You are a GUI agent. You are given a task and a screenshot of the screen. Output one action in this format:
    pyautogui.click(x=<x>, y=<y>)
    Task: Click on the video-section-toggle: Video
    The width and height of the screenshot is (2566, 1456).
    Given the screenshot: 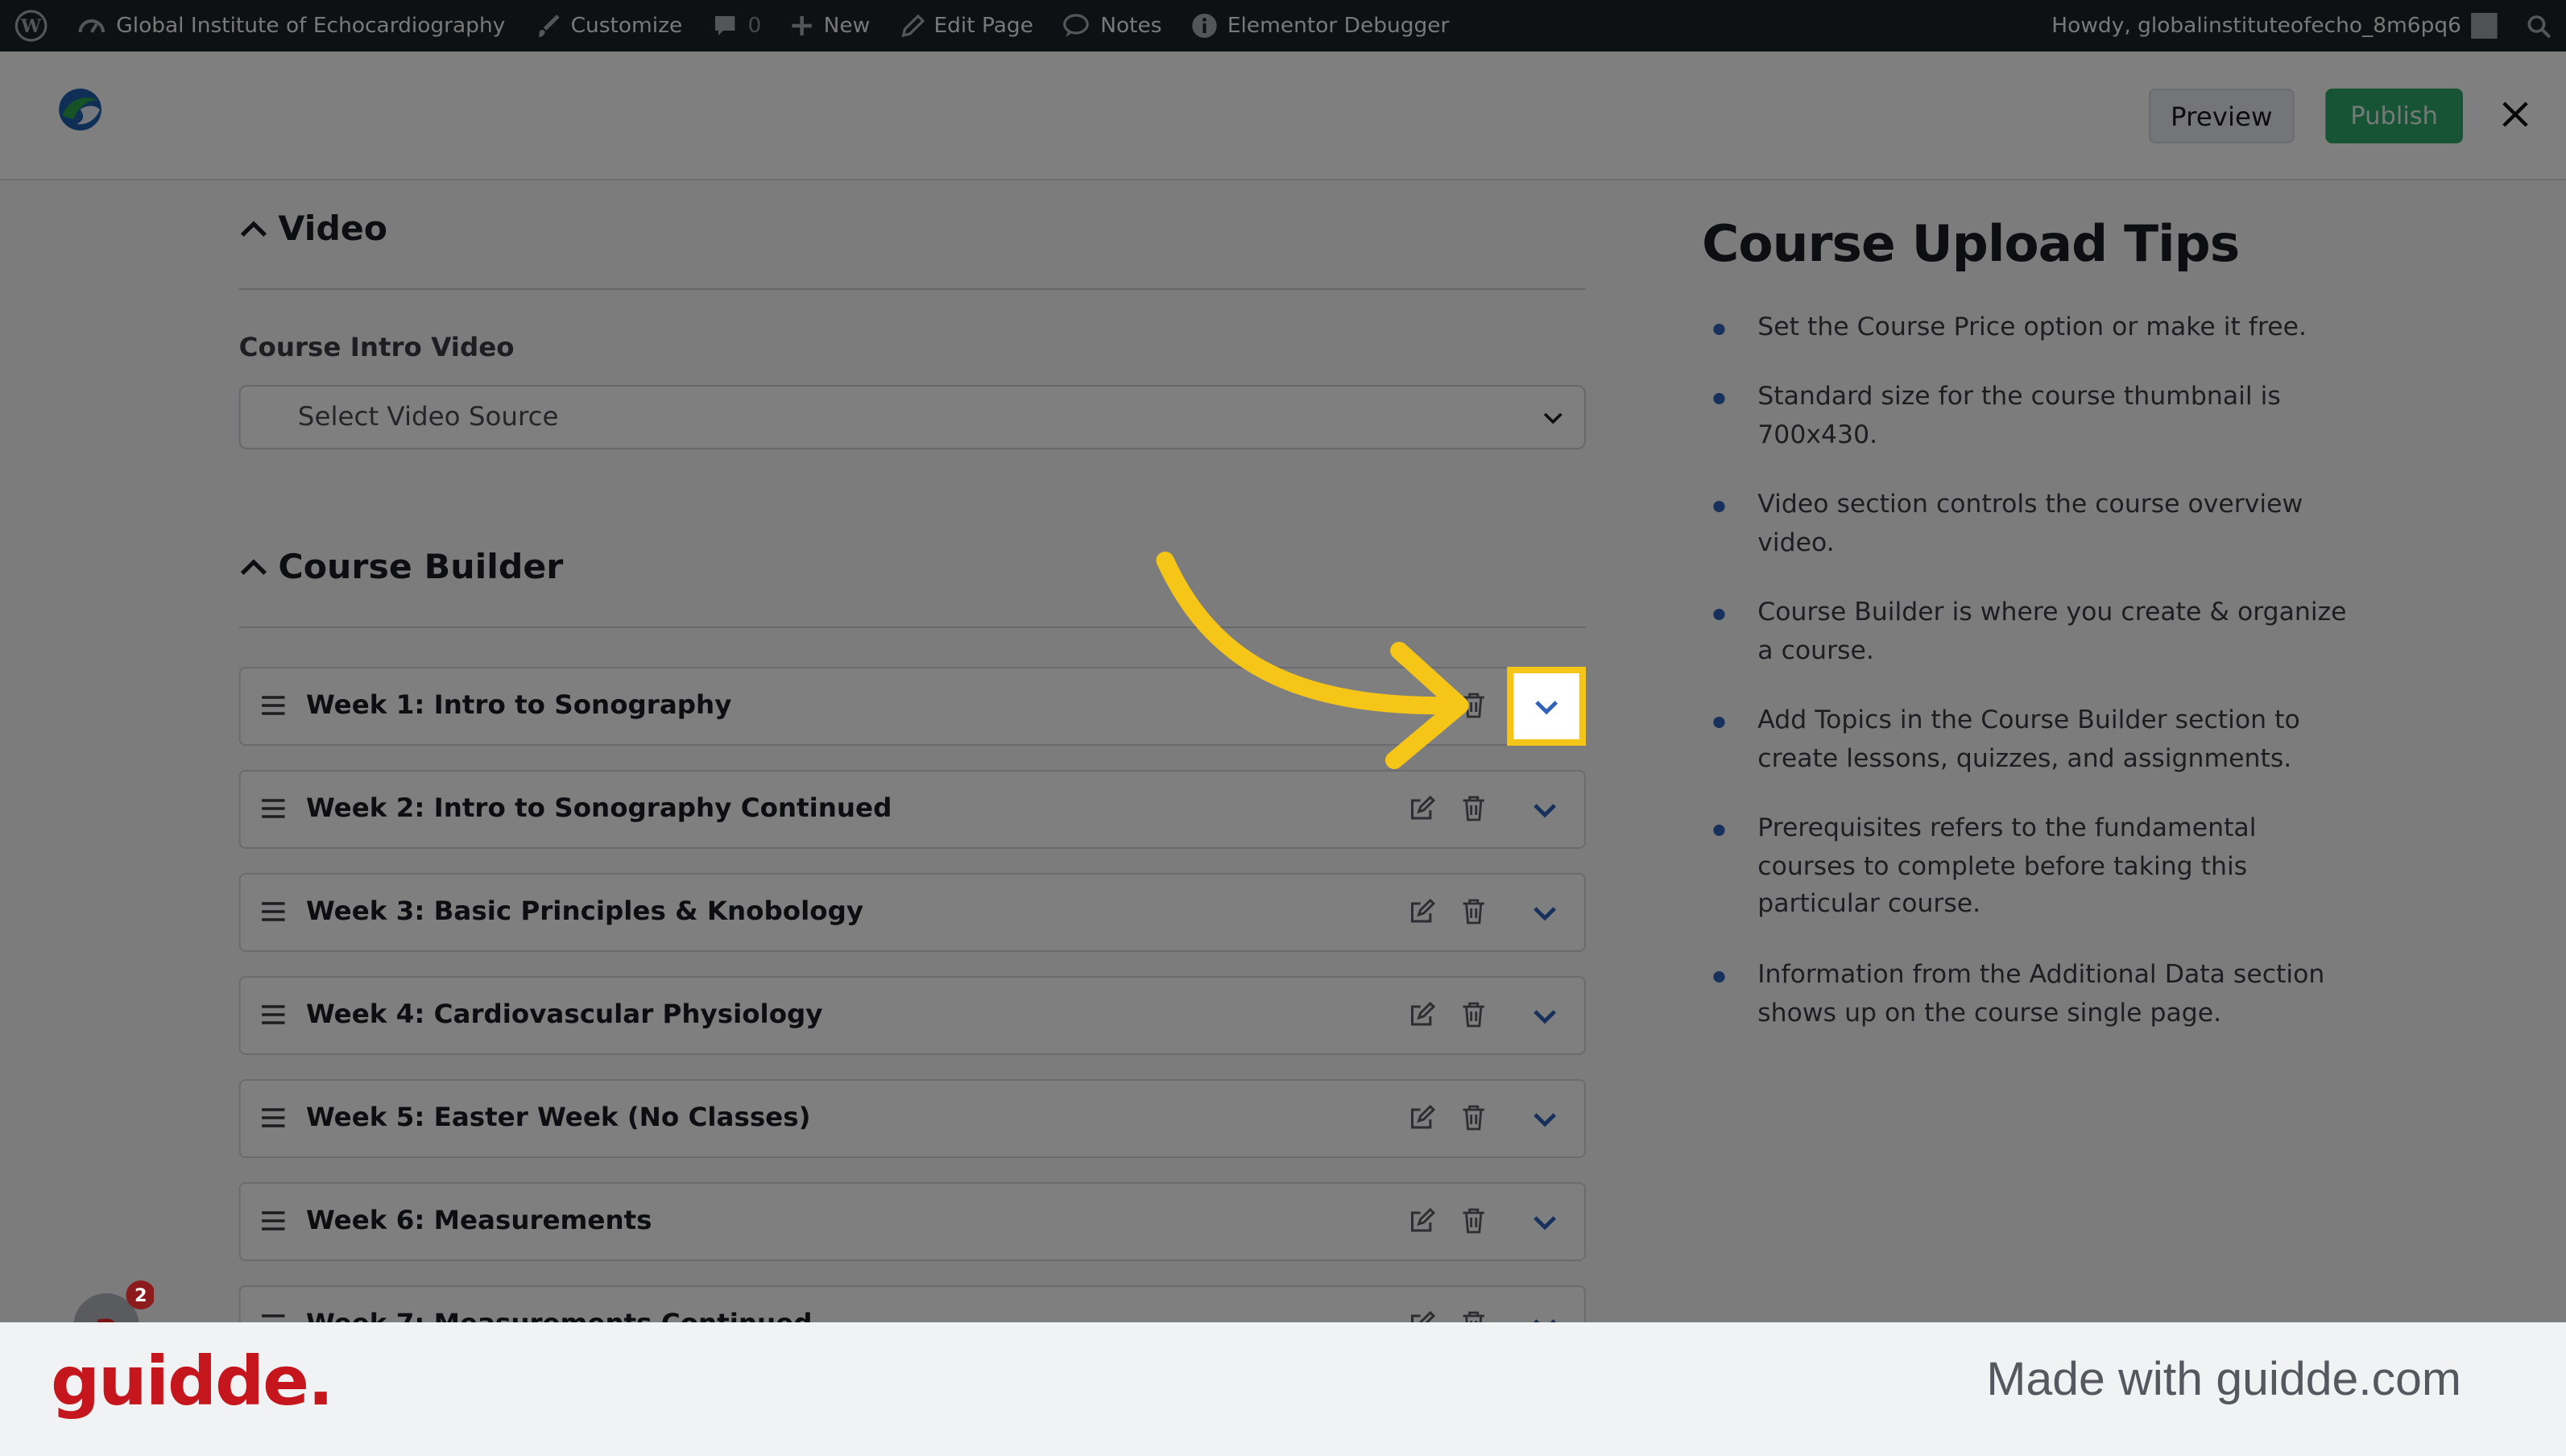 What is the action you would take?
    pyautogui.click(x=313, y=228)
    